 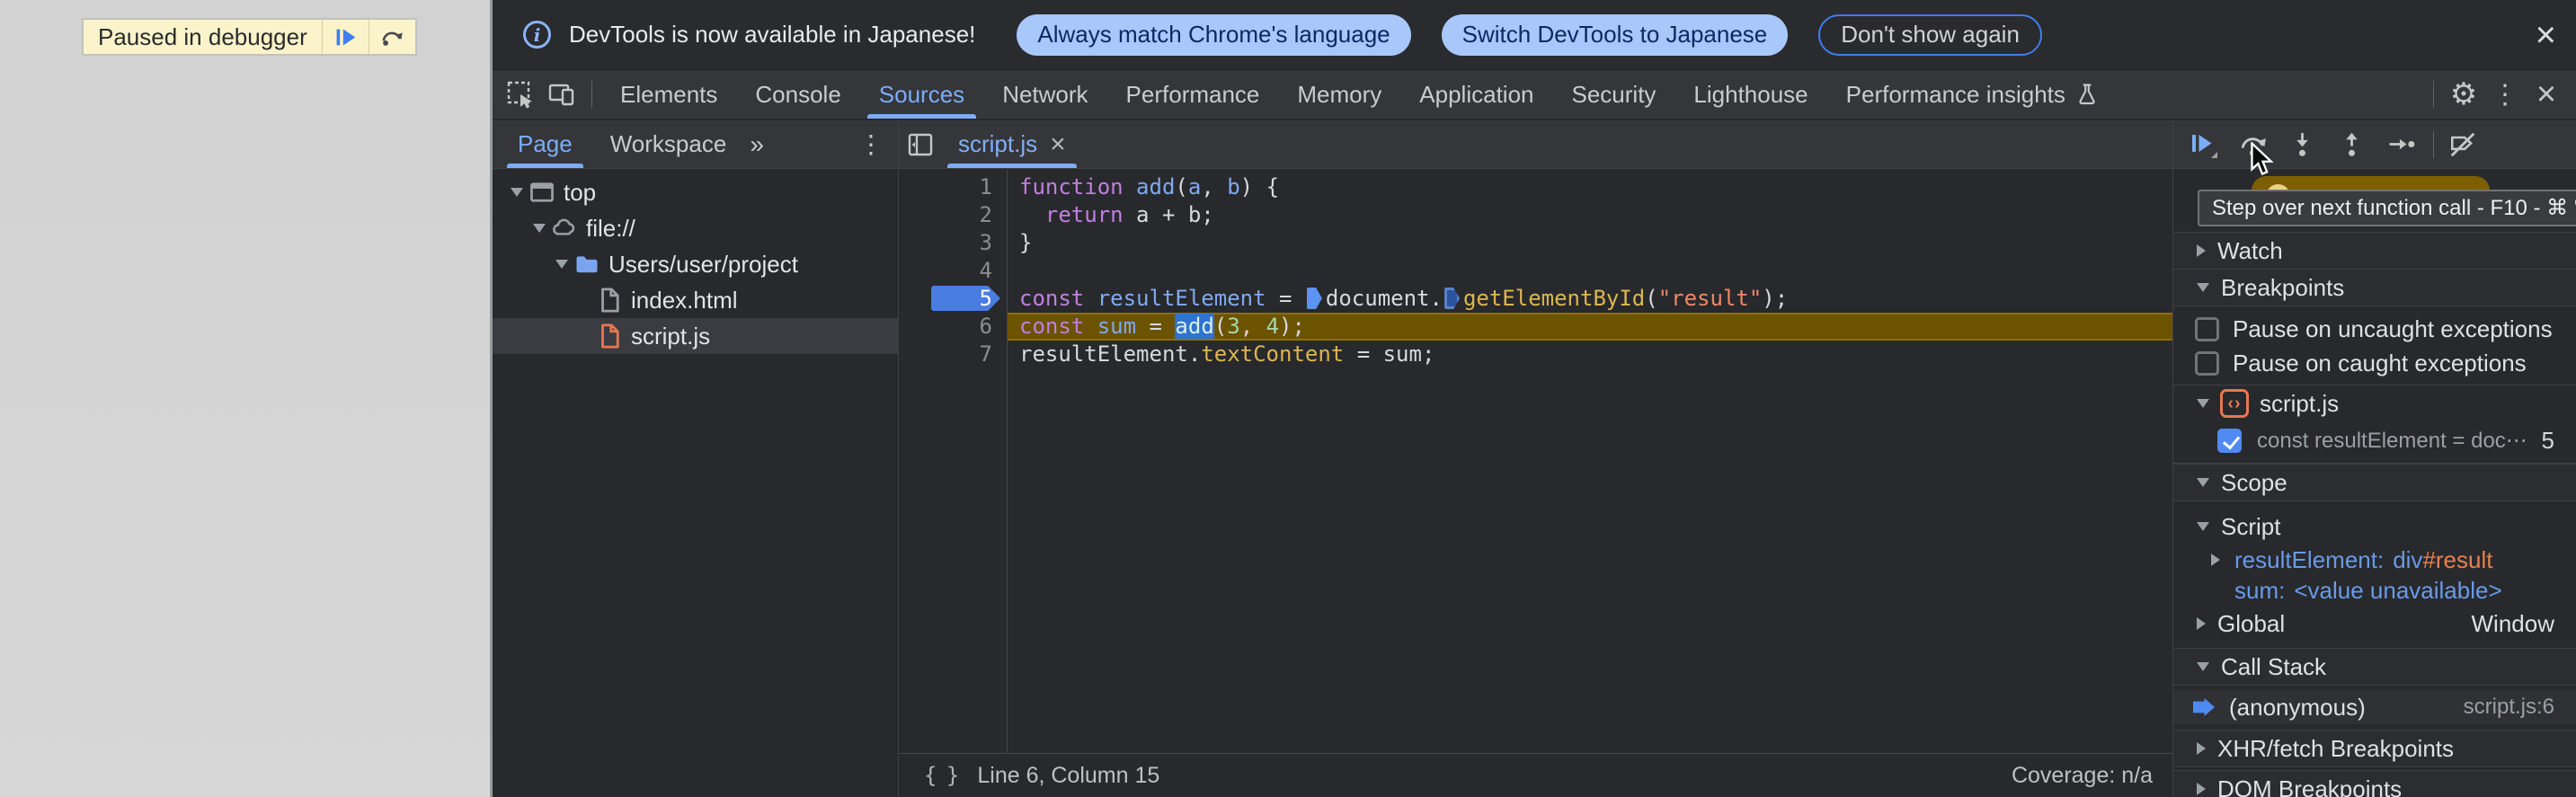 I want to click on step-button, so click(x=2401, y=144).